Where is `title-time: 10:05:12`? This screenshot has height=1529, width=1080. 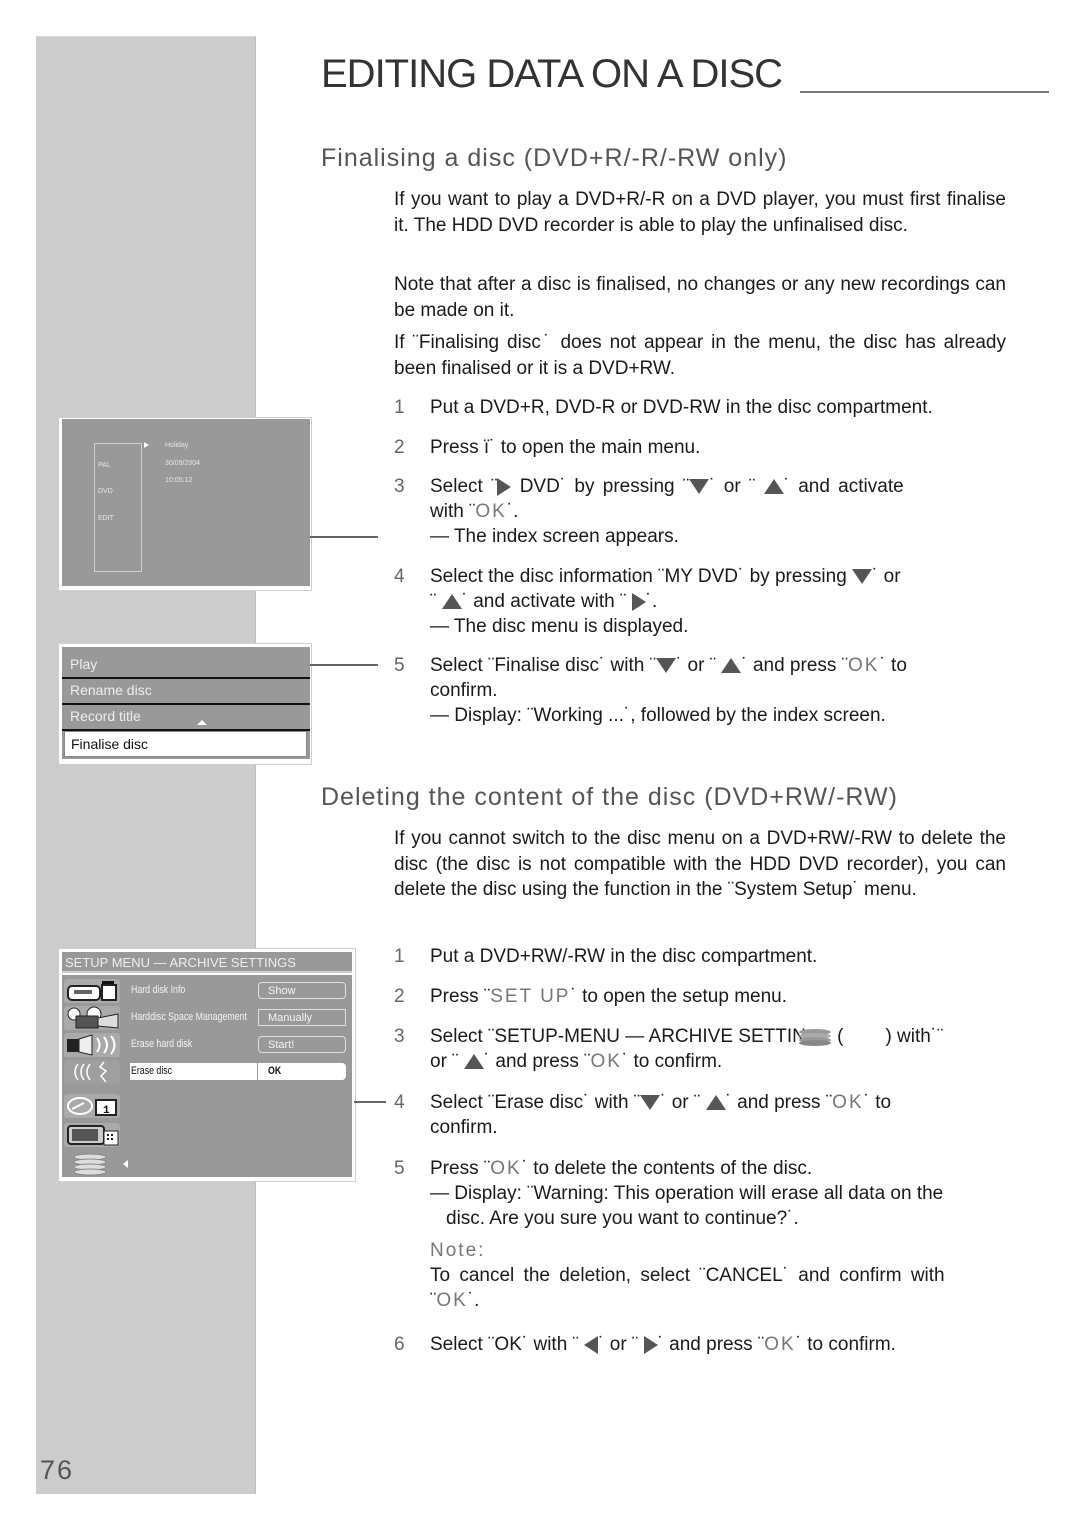
title-time: 10:05:12 is located at coordinates (179, 480).